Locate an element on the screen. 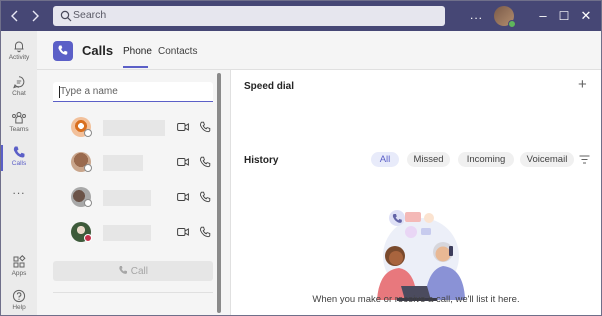 This screenshot has height=316, width=602. rail-label-calls: Calls is located at coordinates (19, 163).